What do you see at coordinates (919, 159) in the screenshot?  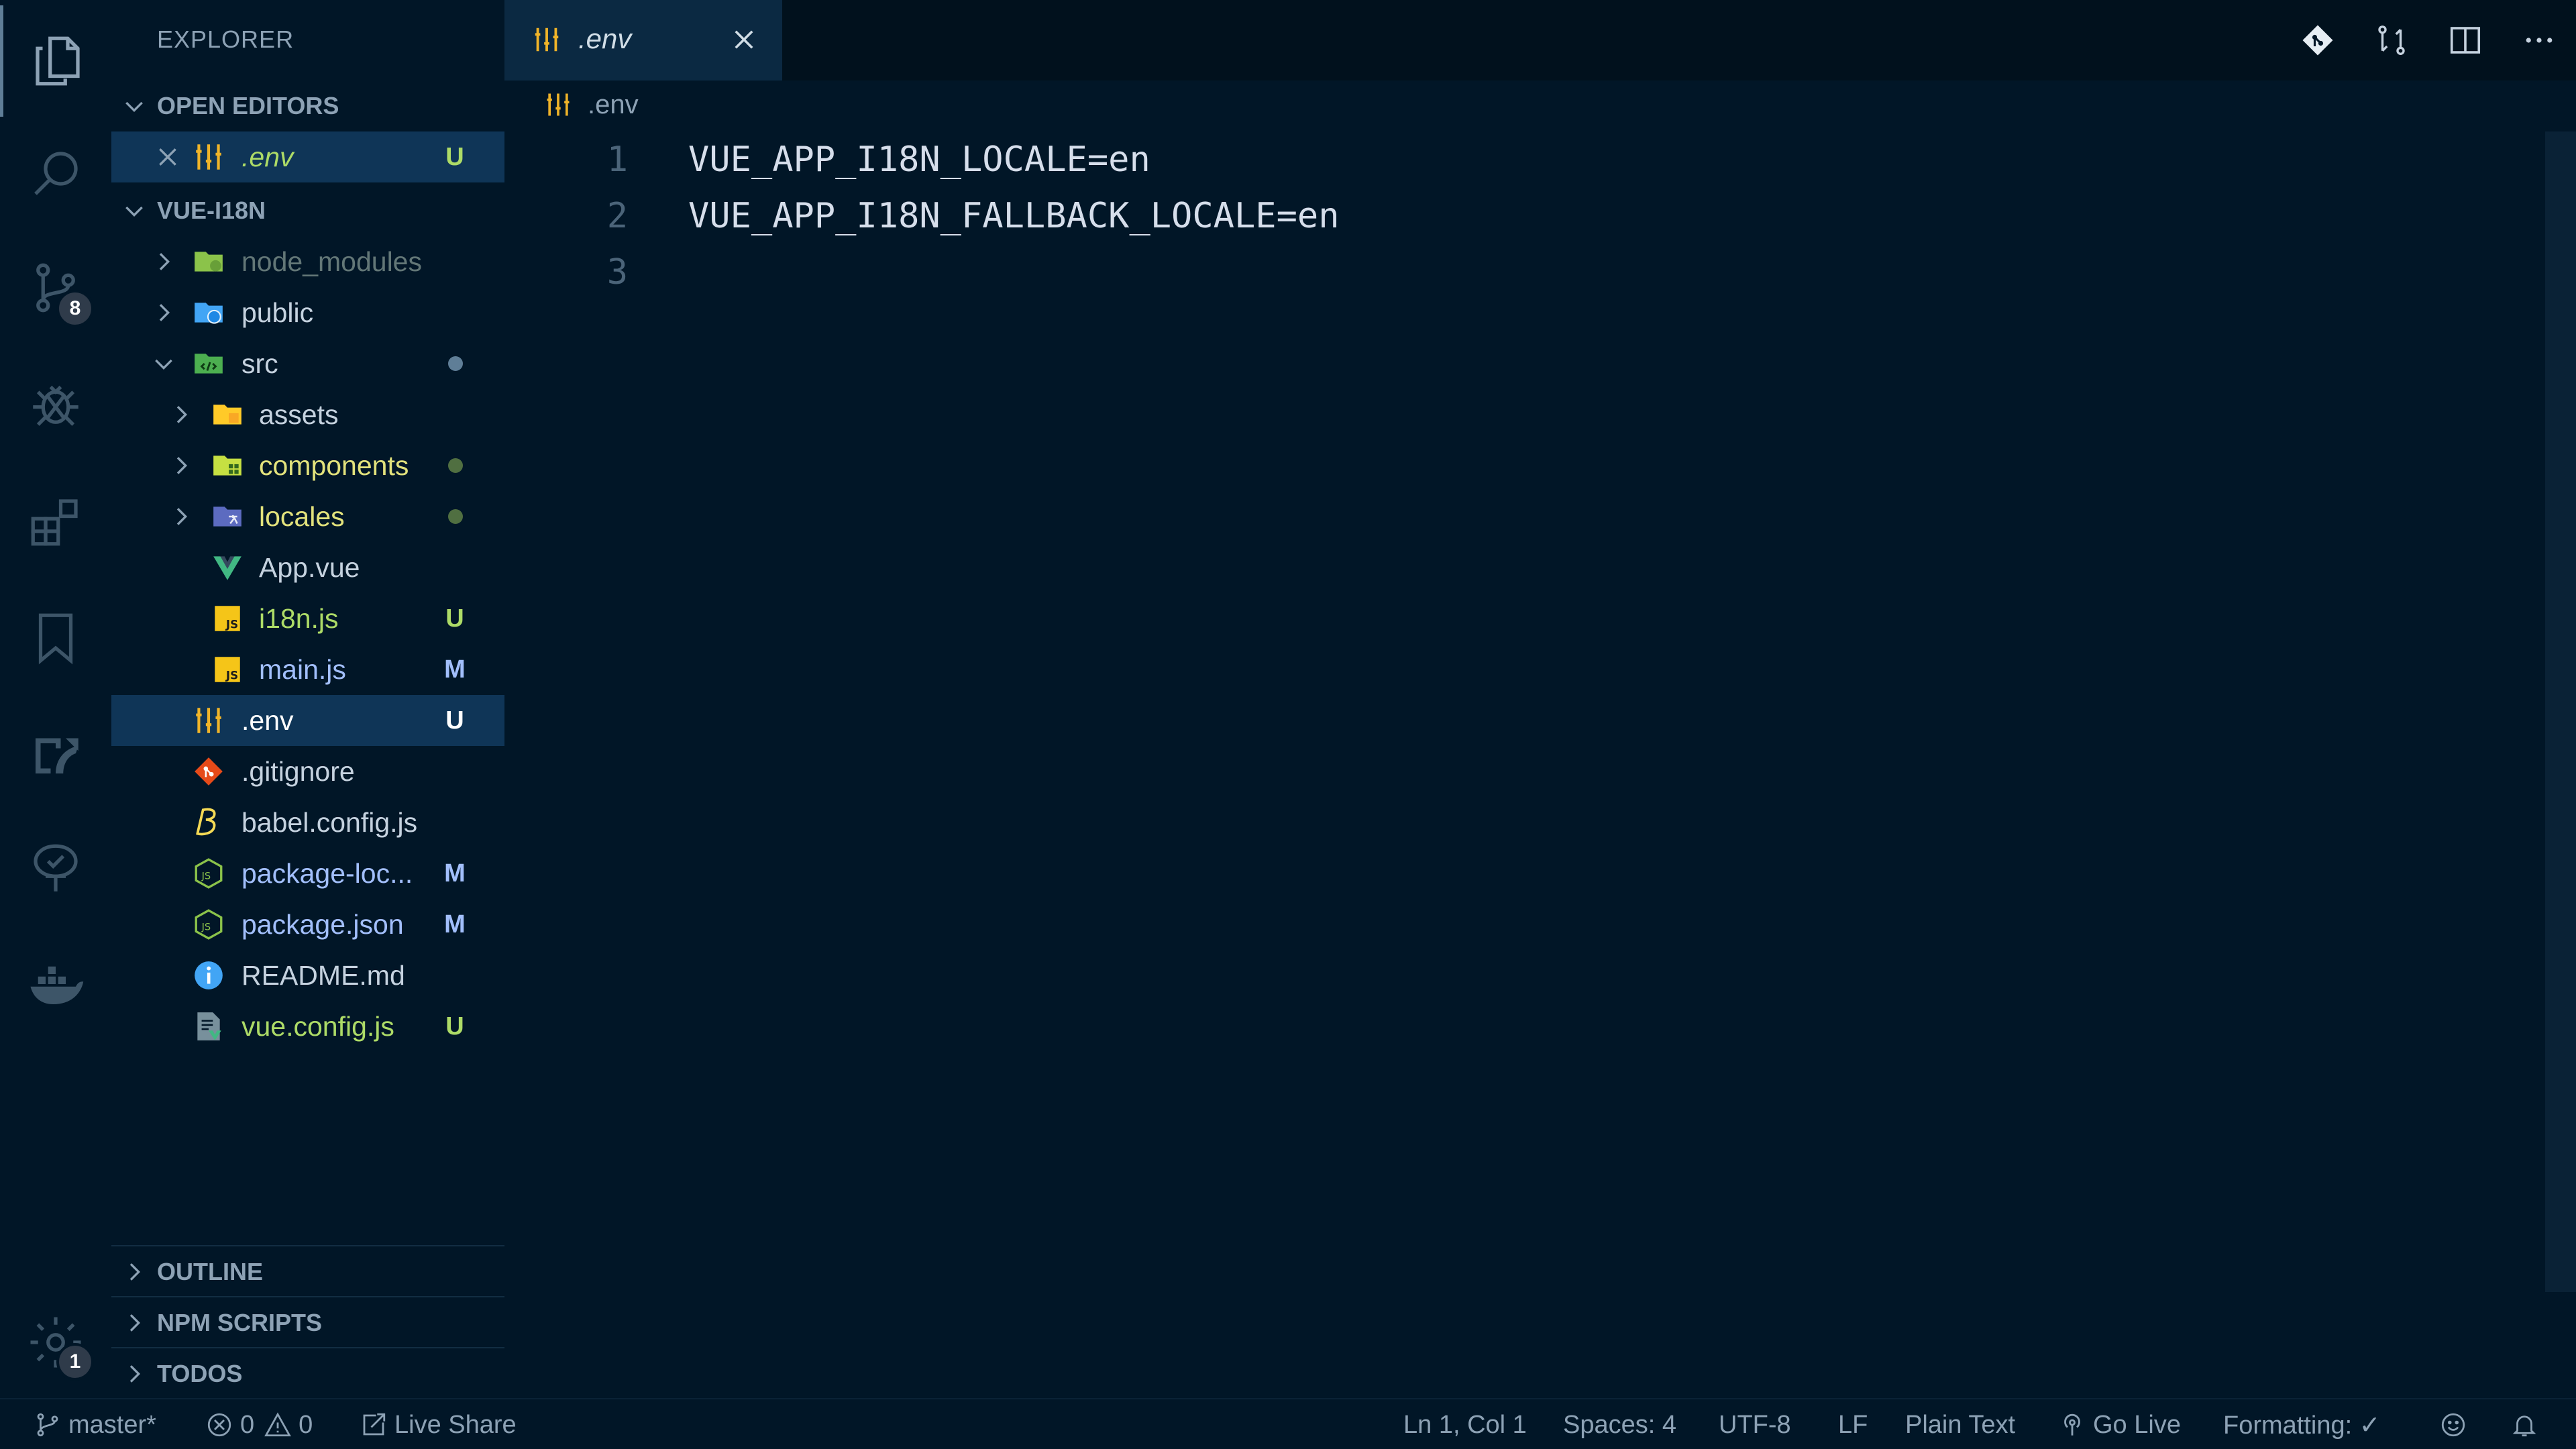 I see `line-text: VUE_APP_I18N_LOCALE=en` at bounding box center [919, 159].